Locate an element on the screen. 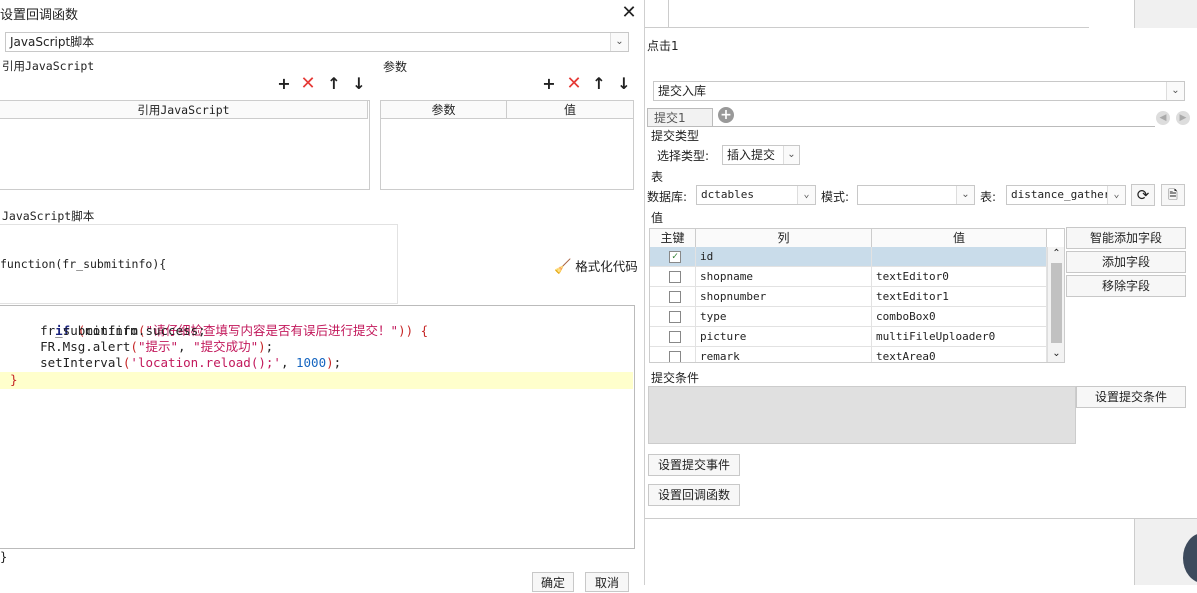 Image resolution: width=1197 pixels, height=593 pixels. scroll-right-icon: ▶ is located at coordinates (1183, 118).